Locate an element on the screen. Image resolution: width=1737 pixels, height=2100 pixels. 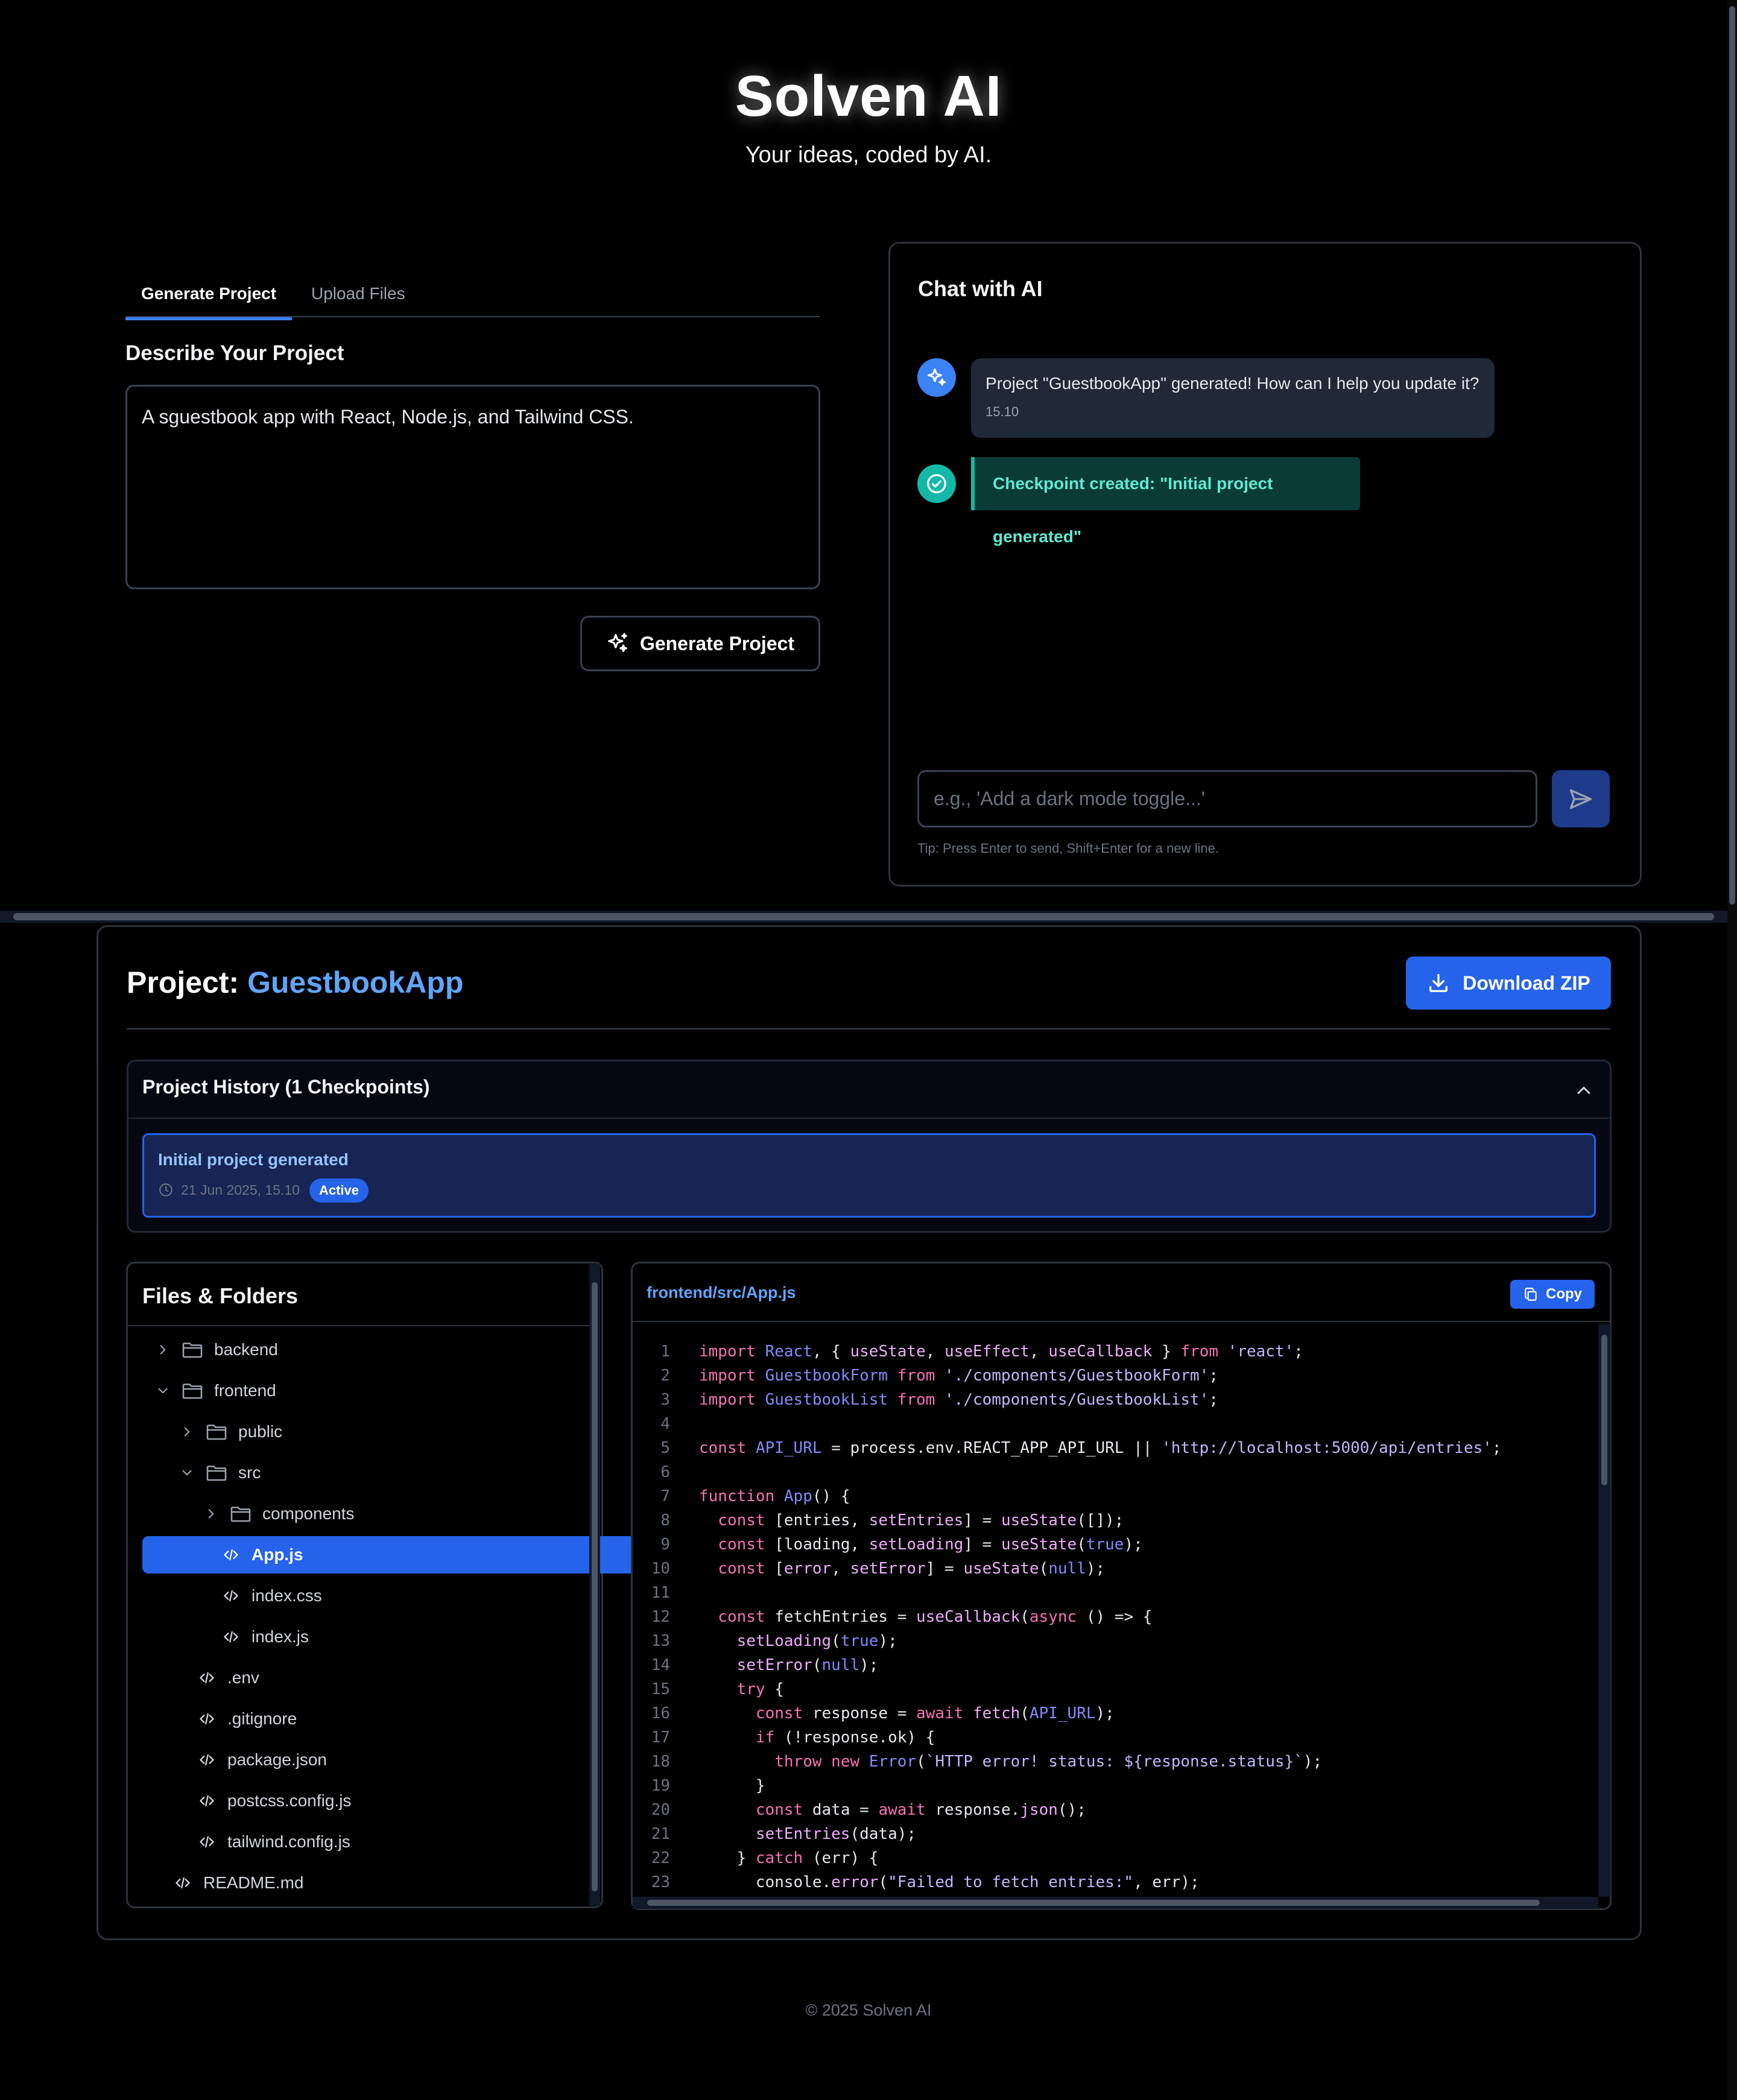
code-line: 6 is located at coordinates (1115, 1472).